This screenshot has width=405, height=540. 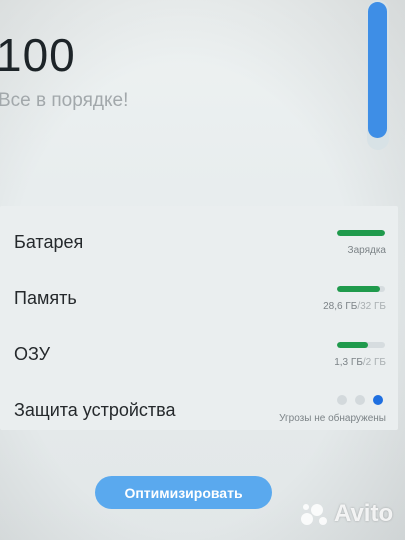 What do you see at coordinates (340, 306) in the screenshot?
I see `storage-used: 28,6 ГБ` at bounding box center [340, 306].